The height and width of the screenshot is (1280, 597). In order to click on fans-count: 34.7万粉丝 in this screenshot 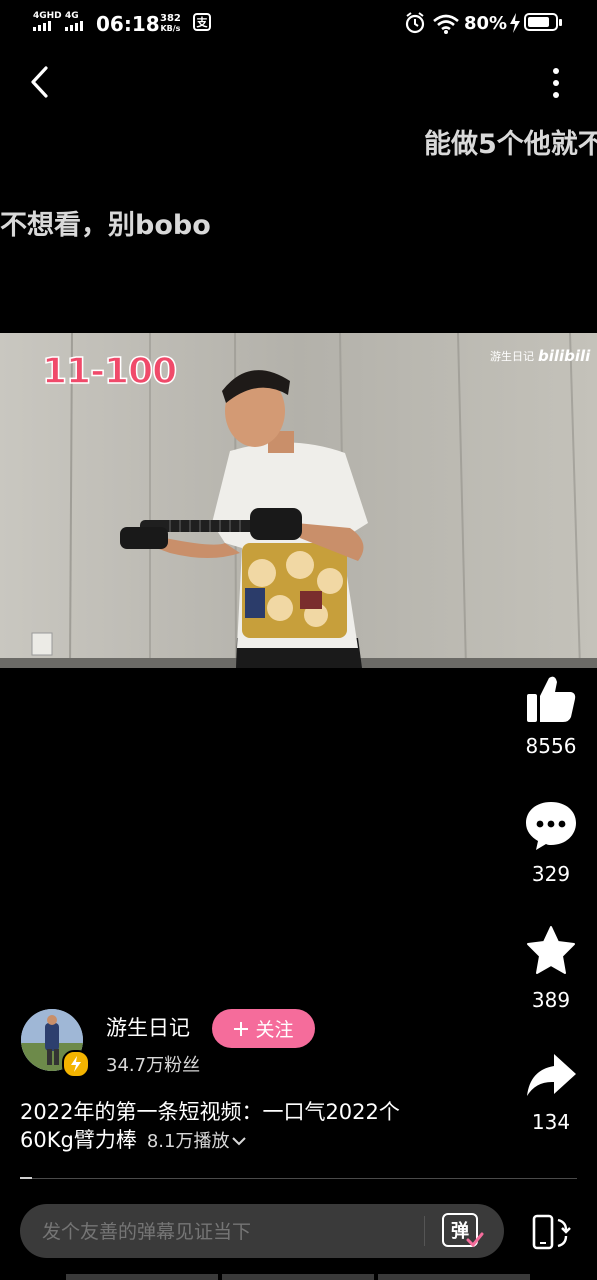, I will do `click(153, 1065)`.